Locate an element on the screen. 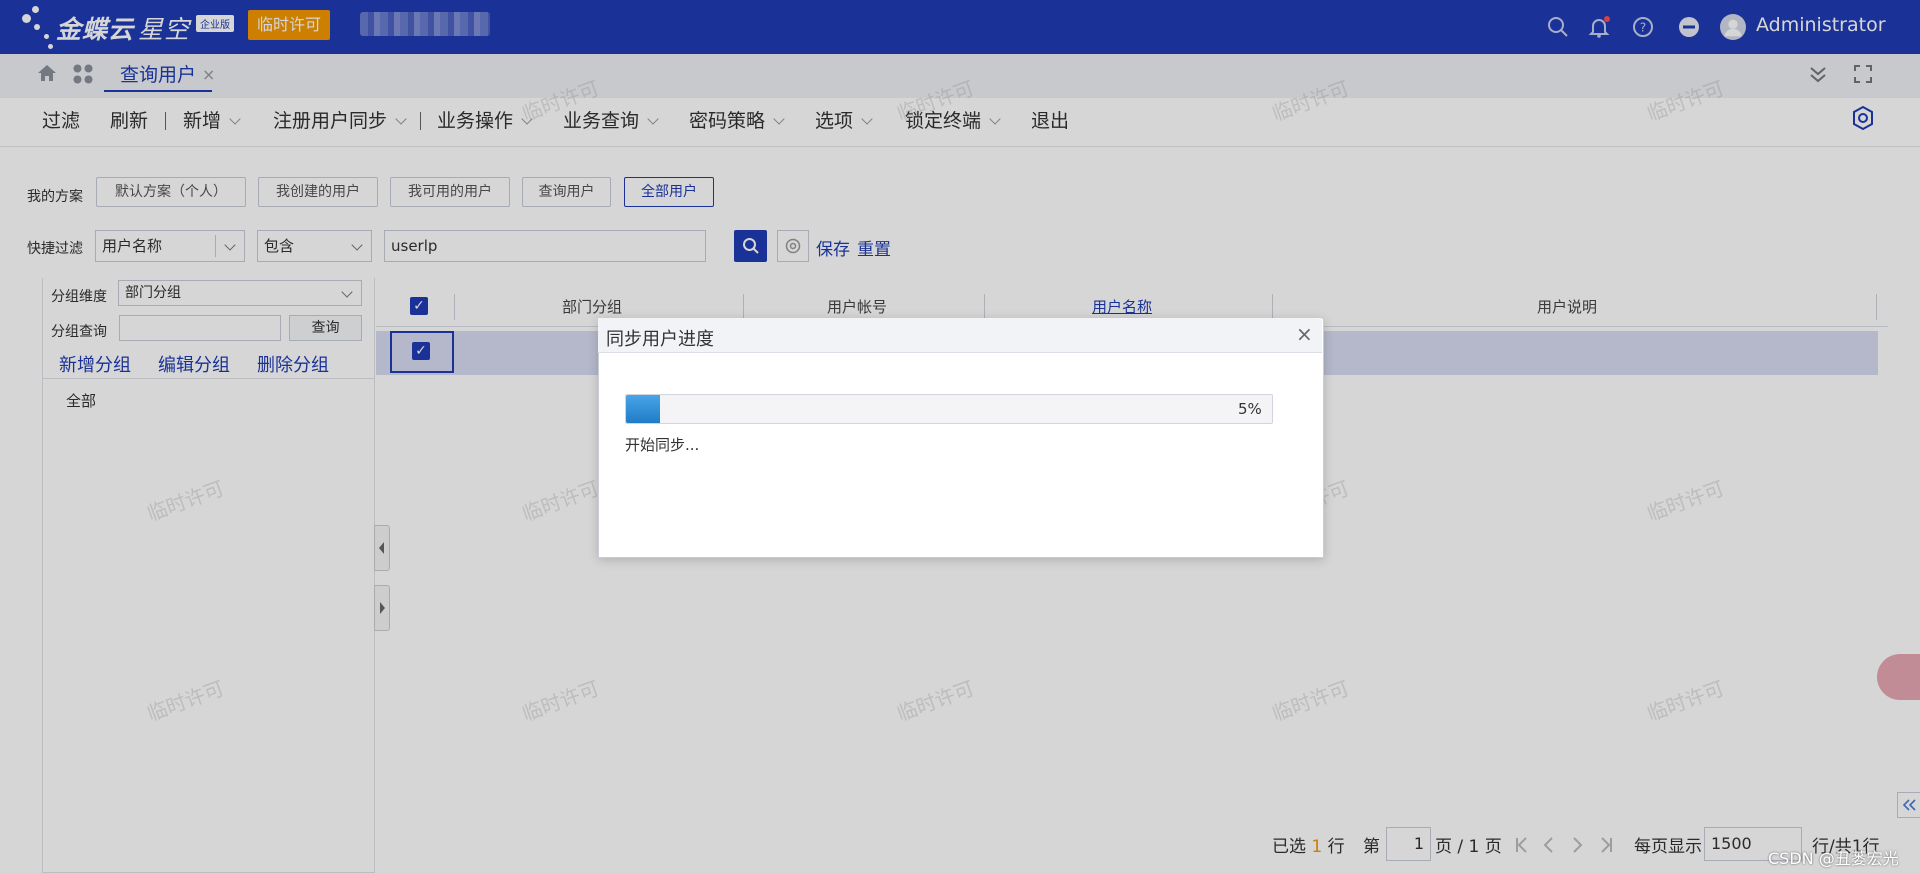 Image resolution: width=1920 pixels, height=873 pixels. sync-progress-dialog is located at coordinates (961, 438).